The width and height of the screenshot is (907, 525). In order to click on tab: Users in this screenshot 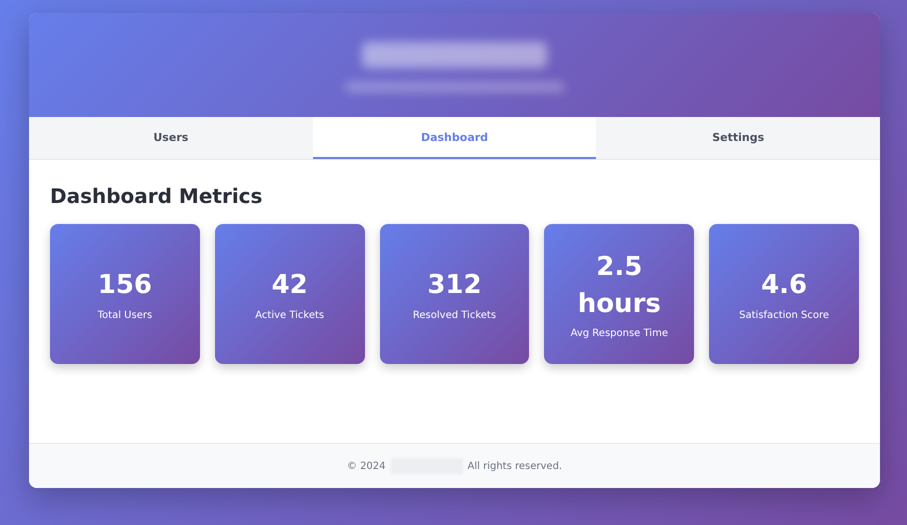, I will do `click(171, 138)`.